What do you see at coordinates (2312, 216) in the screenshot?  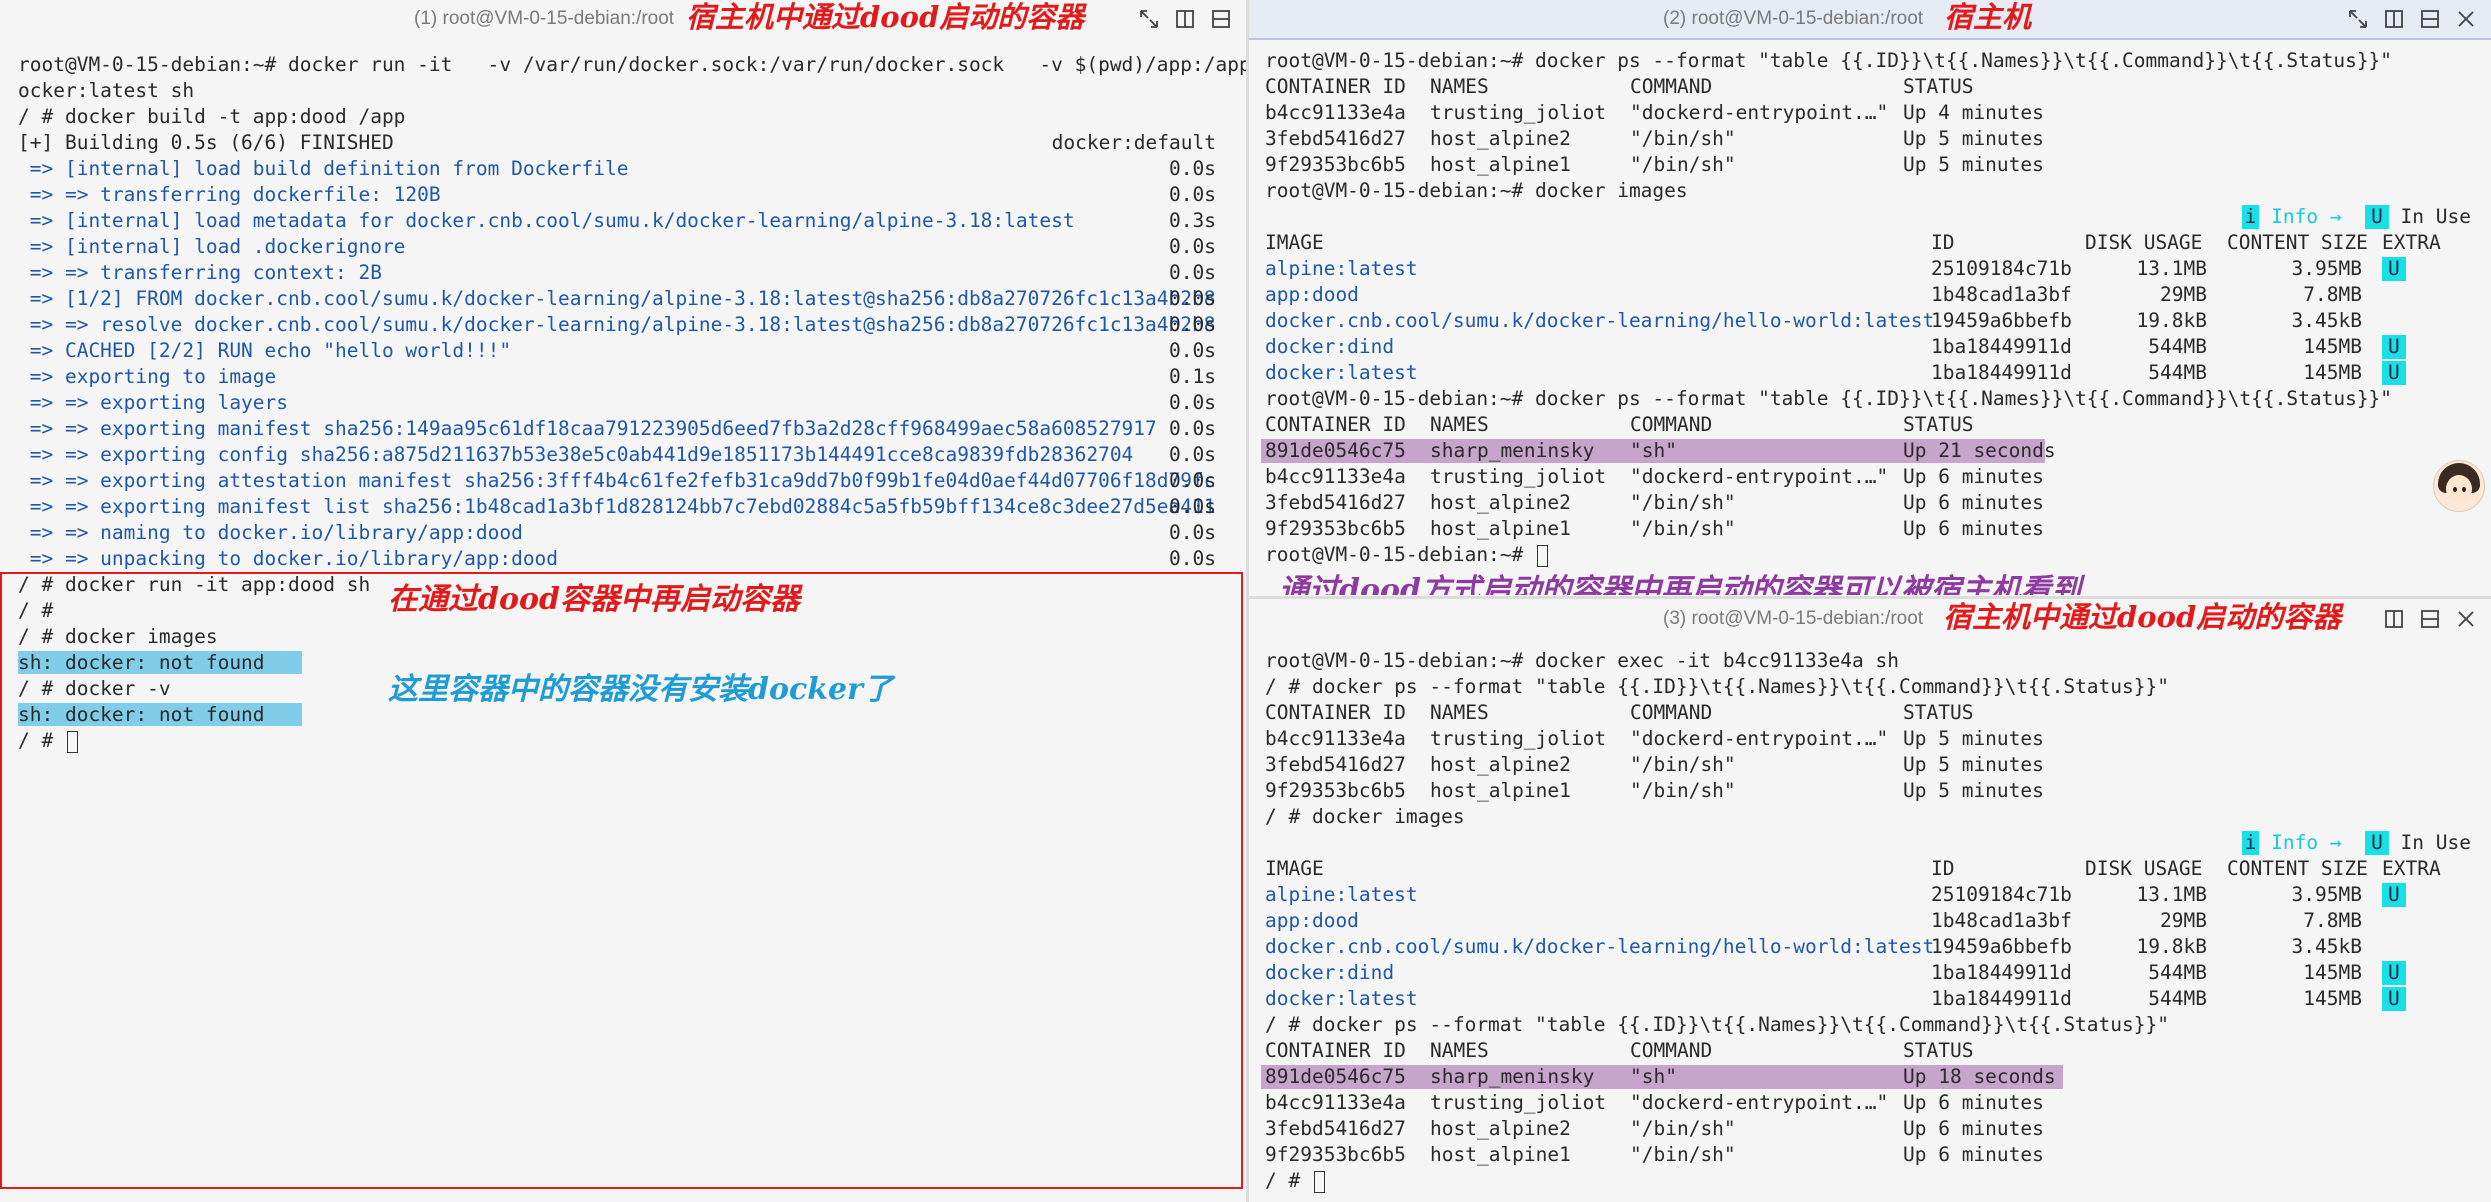 I see `legend-info-text: Info →` at bounding box center [2312, 216].